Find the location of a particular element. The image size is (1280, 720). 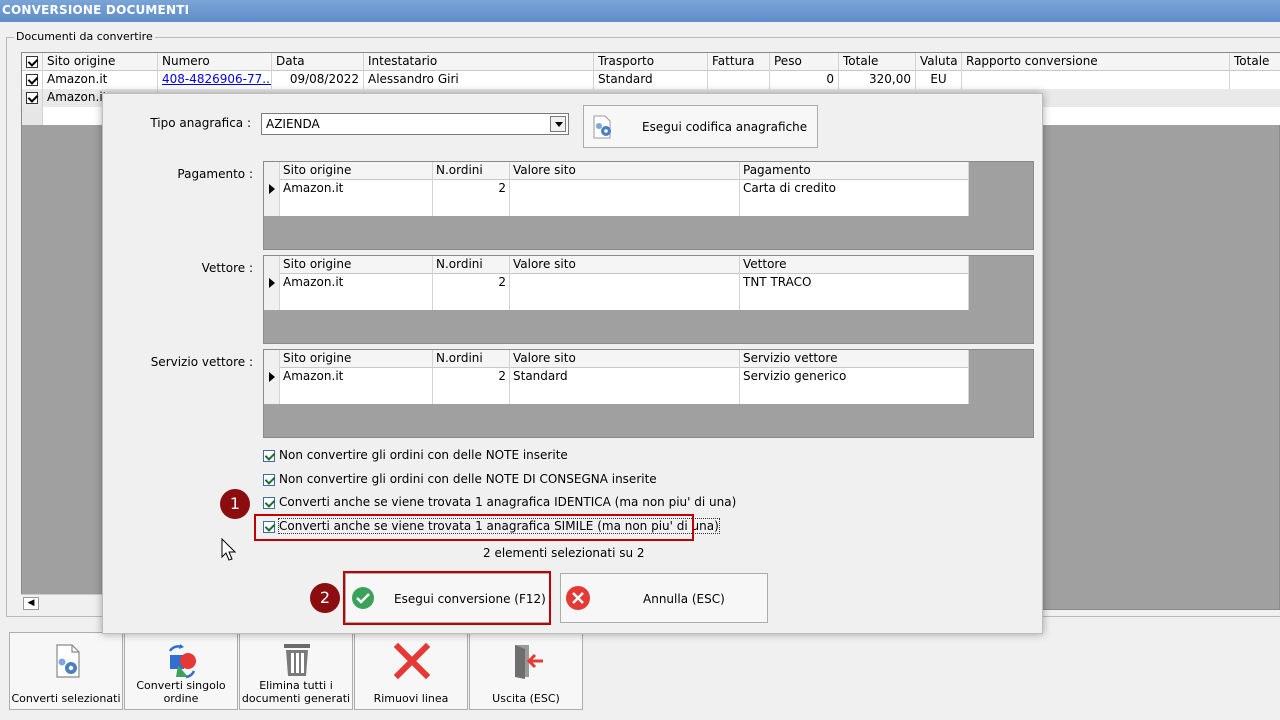

annulla-button: Annulla (ESC) is located at coordinates (664, 598).